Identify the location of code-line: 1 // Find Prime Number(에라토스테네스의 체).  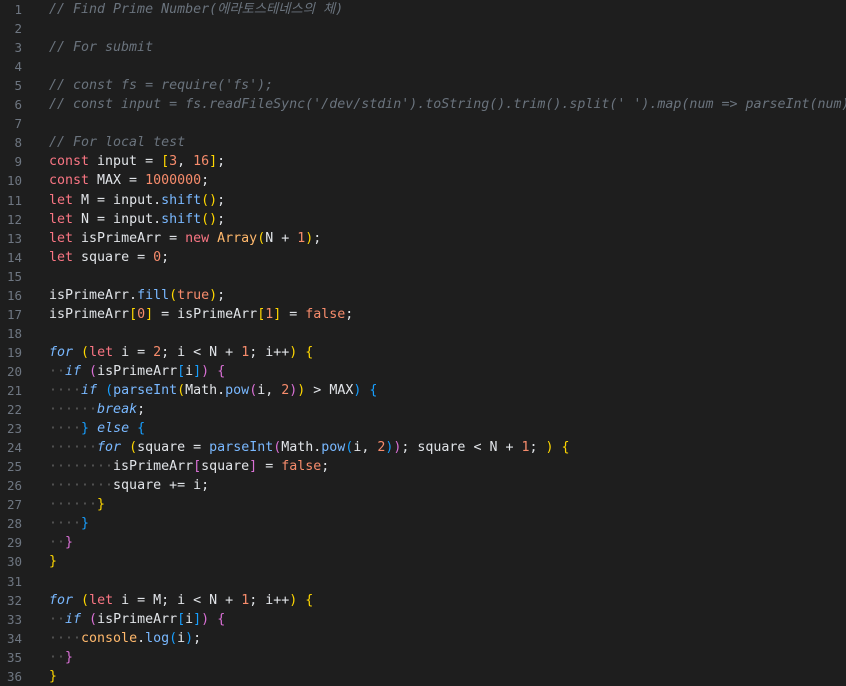
(423, 9).